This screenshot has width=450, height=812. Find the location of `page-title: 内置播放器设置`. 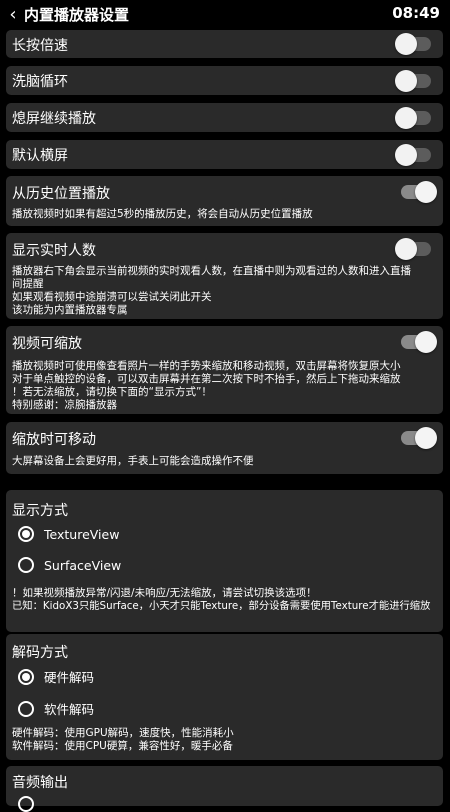

page-title: 内置播放器设置 is located at coordinates (77, 14).